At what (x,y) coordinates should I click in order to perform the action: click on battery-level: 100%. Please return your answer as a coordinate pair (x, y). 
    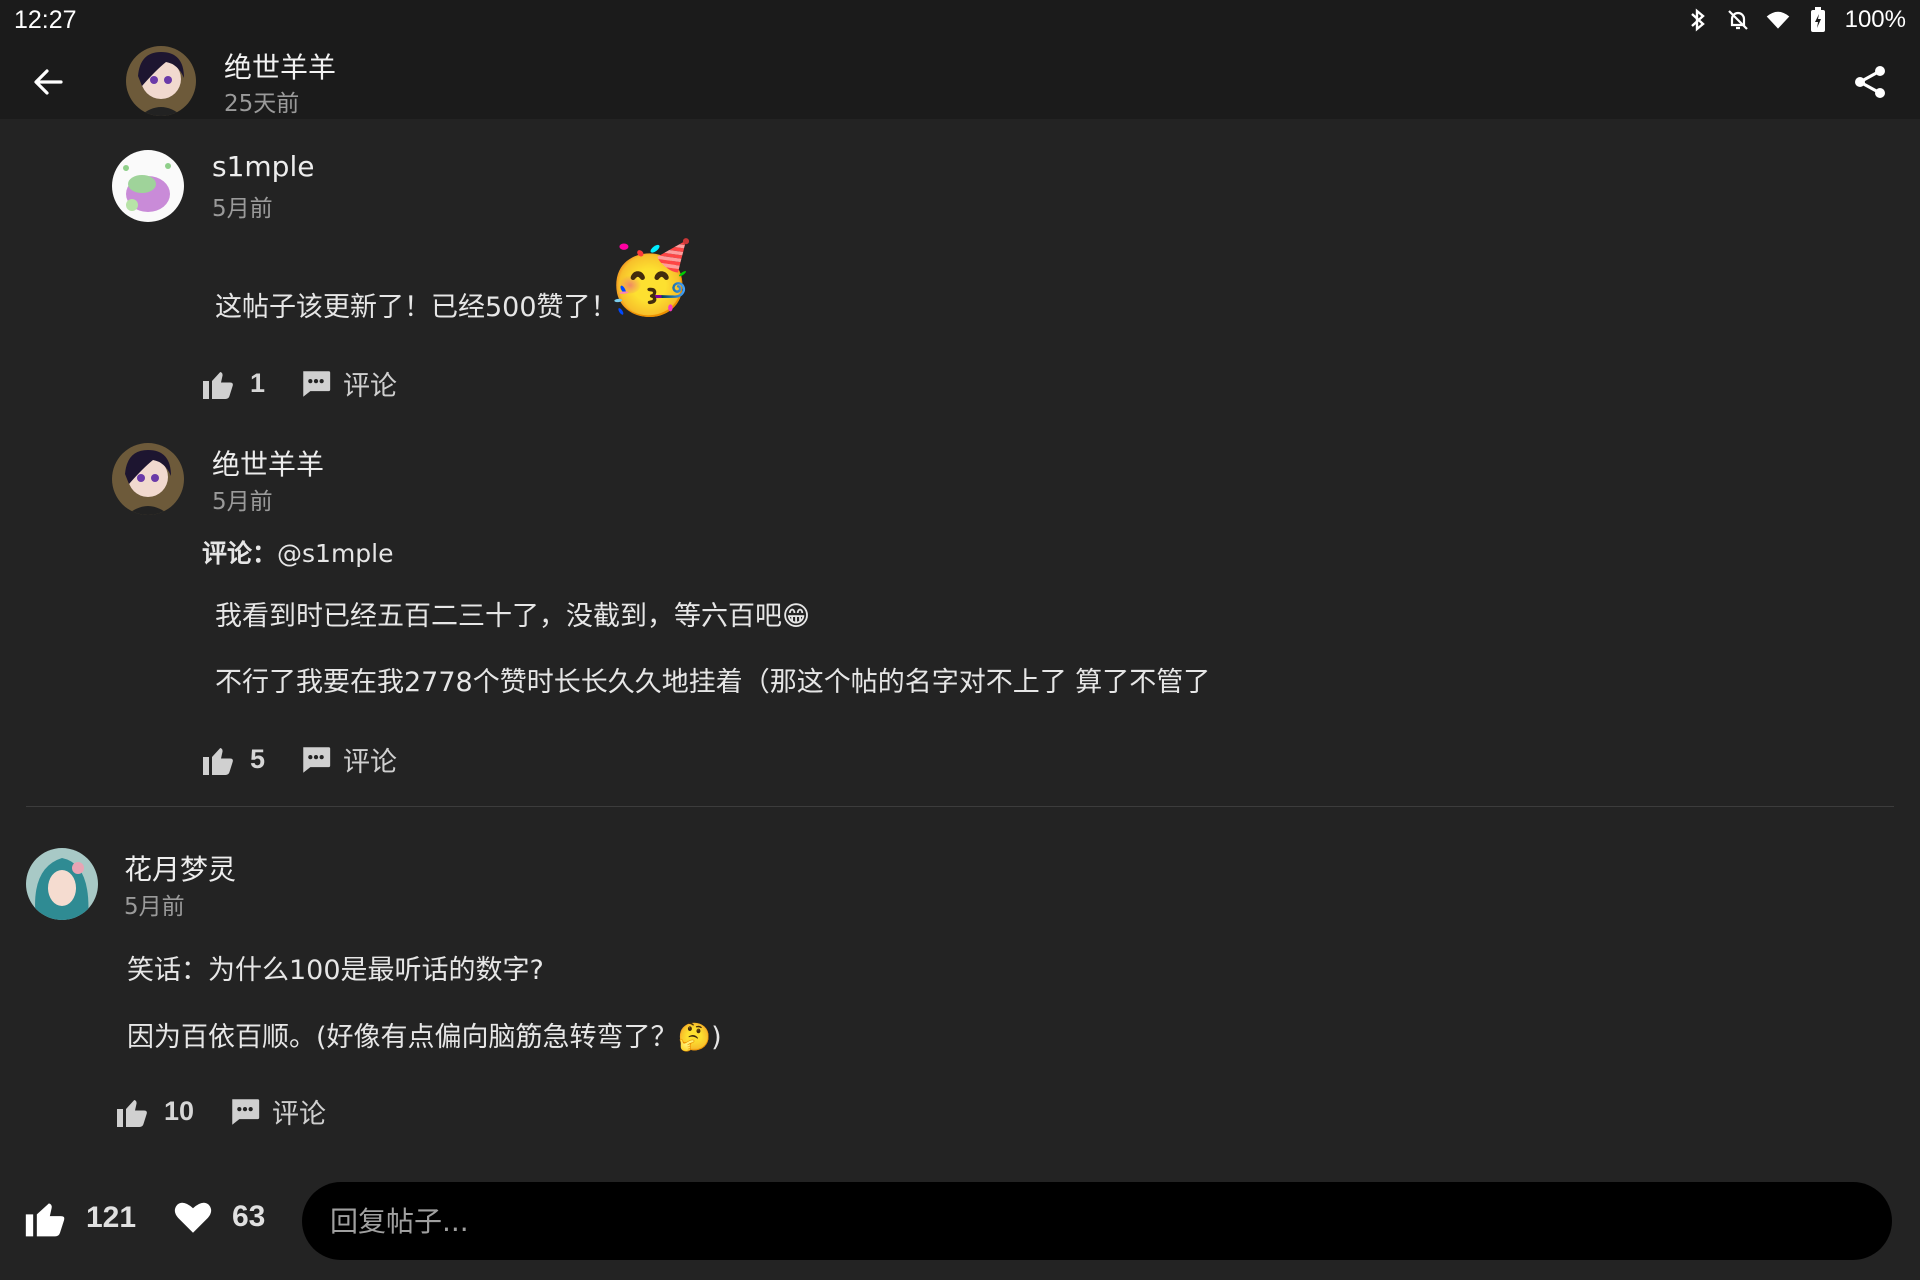
    Looking at the image, I should click on (1875, 19).